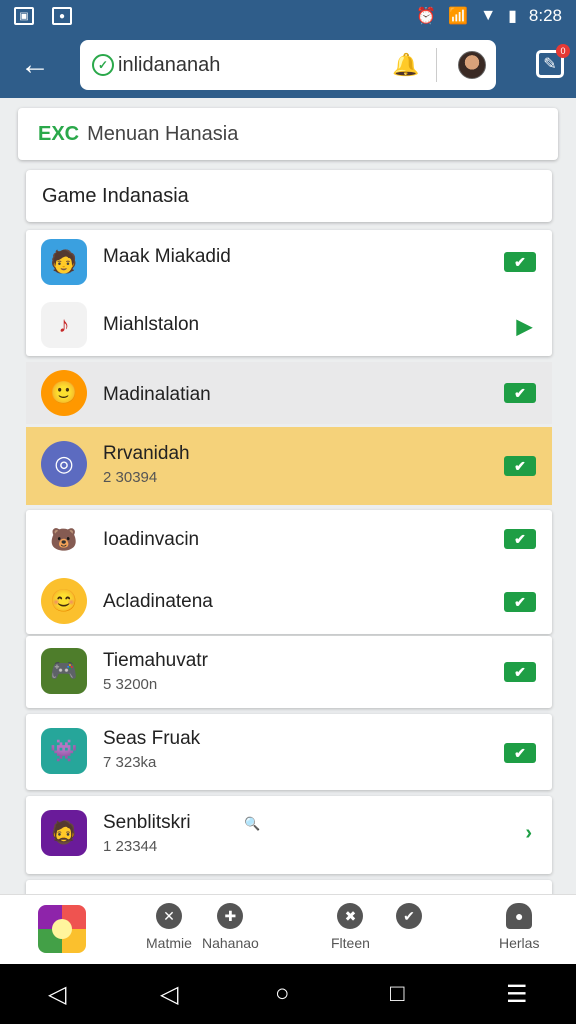 This screenshot has width=576, height=1024. I want to click on item-name: Seas Fruak, so click(152, 738).